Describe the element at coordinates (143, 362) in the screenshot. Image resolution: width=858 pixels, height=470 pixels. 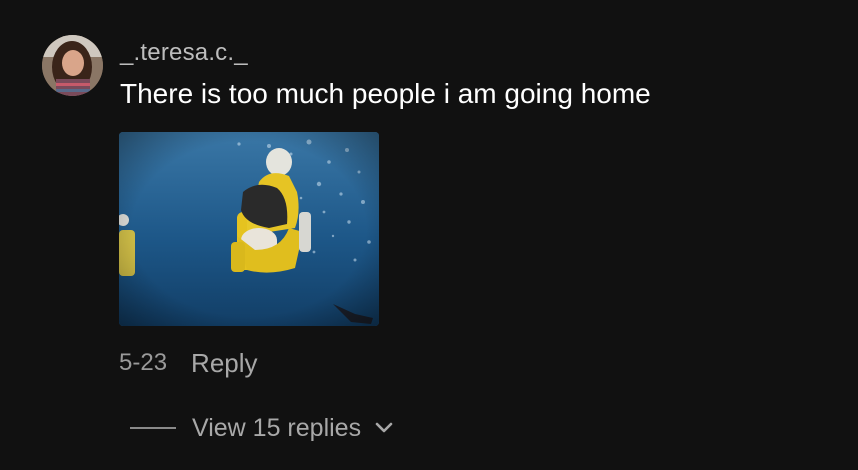
I see `comment-date: 5-23` at that location.